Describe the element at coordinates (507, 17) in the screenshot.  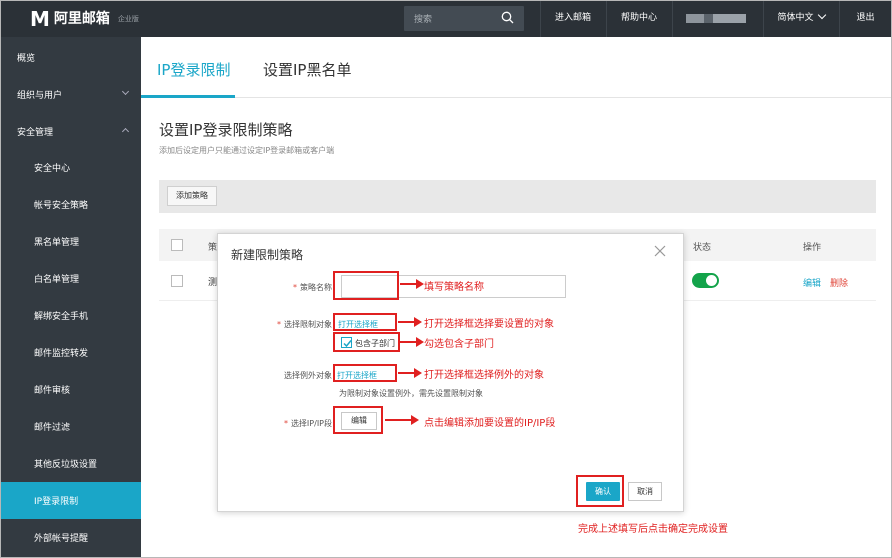
I see `search-icon` at that location.